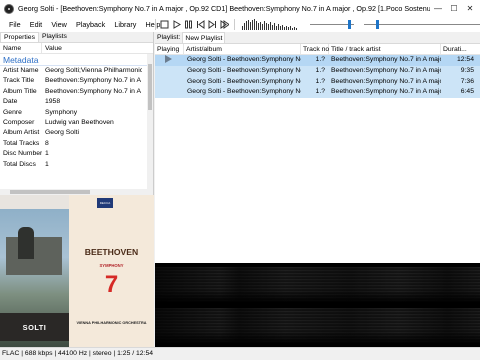  I want to click on property-row: Date 1958, so click(76, 102).